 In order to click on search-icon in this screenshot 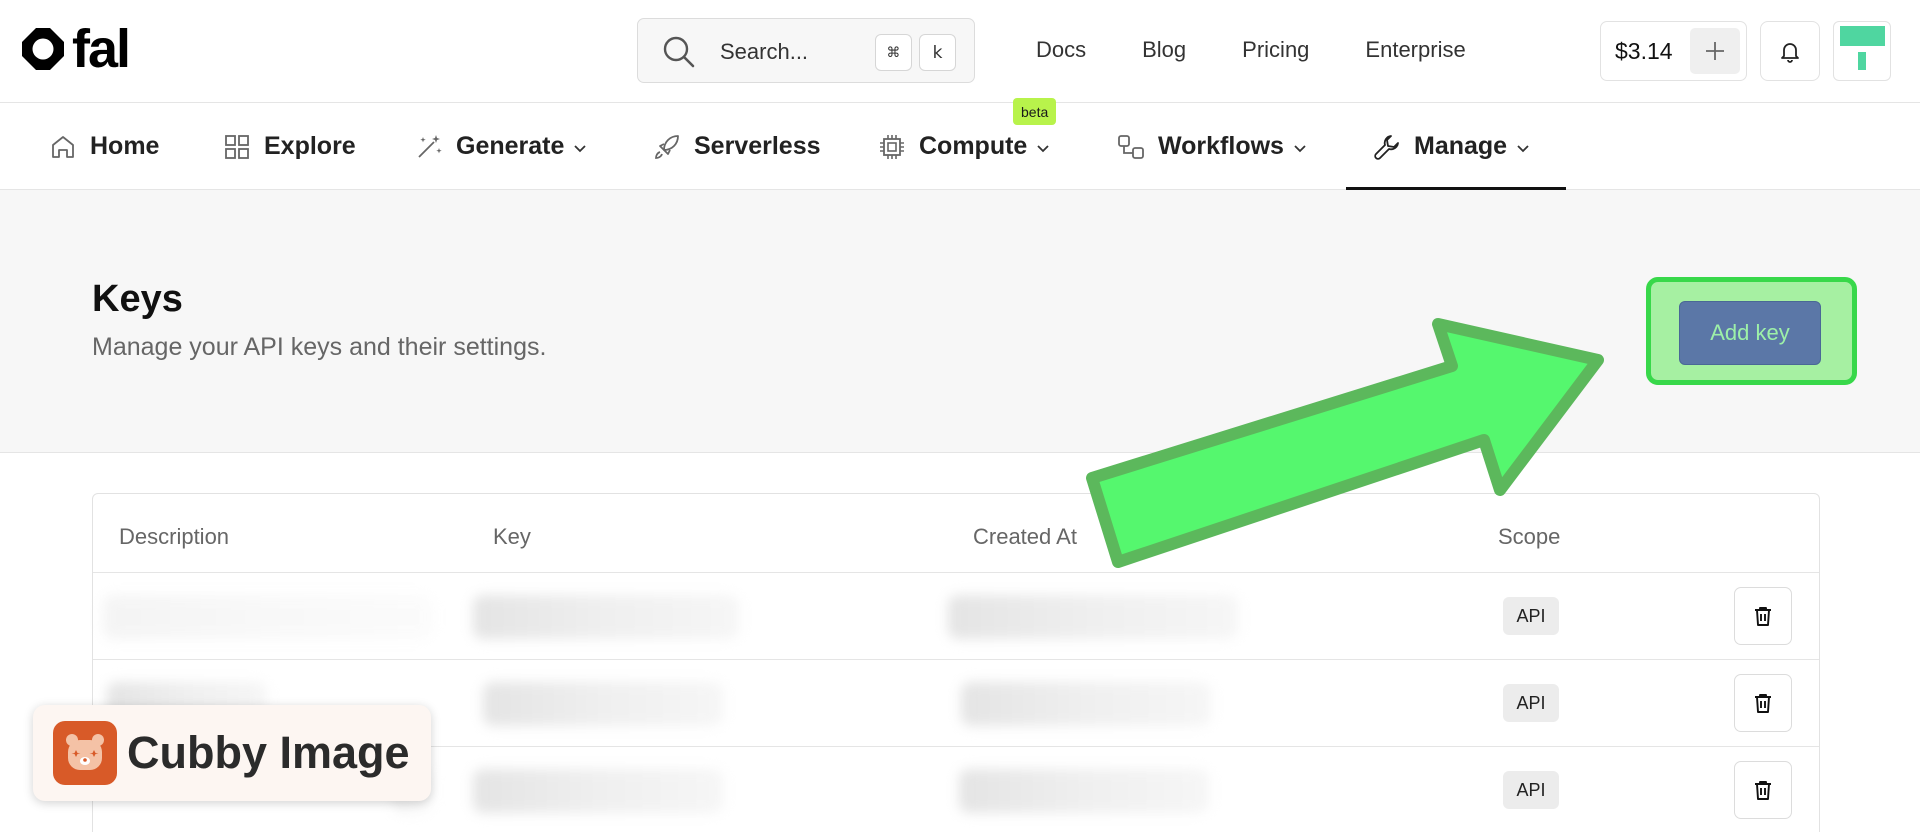, I will do `click(679, 52)`.